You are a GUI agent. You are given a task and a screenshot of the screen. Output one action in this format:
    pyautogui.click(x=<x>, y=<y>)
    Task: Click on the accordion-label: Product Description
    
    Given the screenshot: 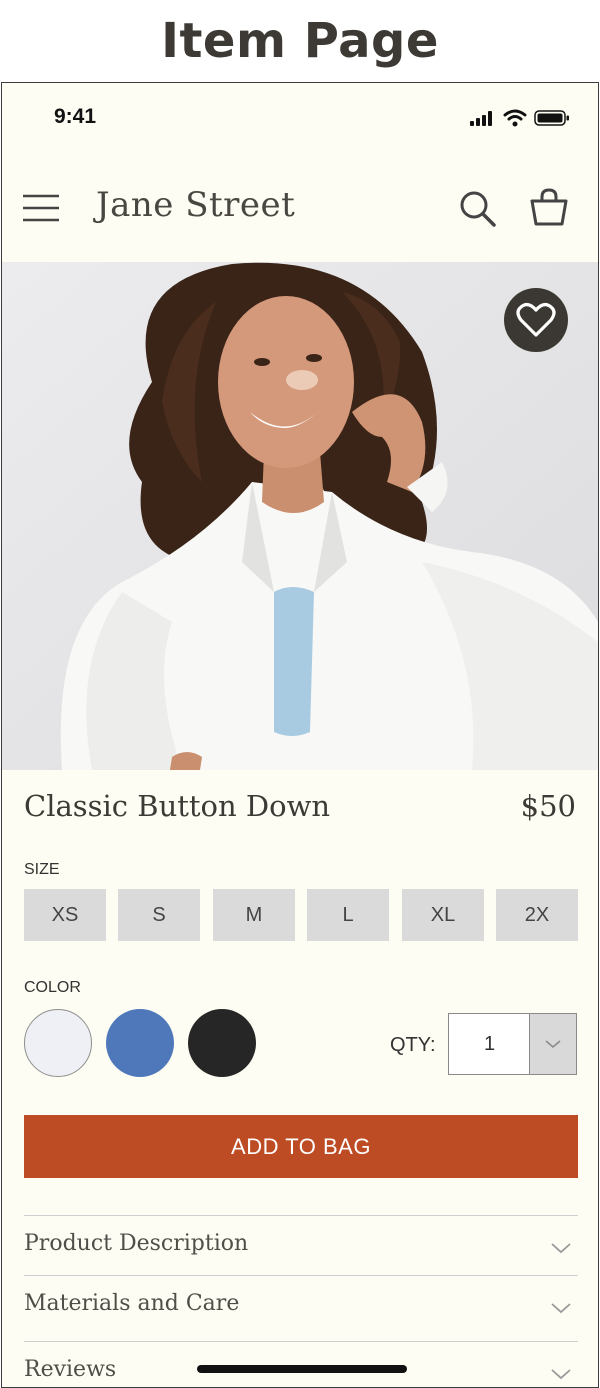 What is the action you would take?
    pyautogui.click(x=136, y=1243)
    